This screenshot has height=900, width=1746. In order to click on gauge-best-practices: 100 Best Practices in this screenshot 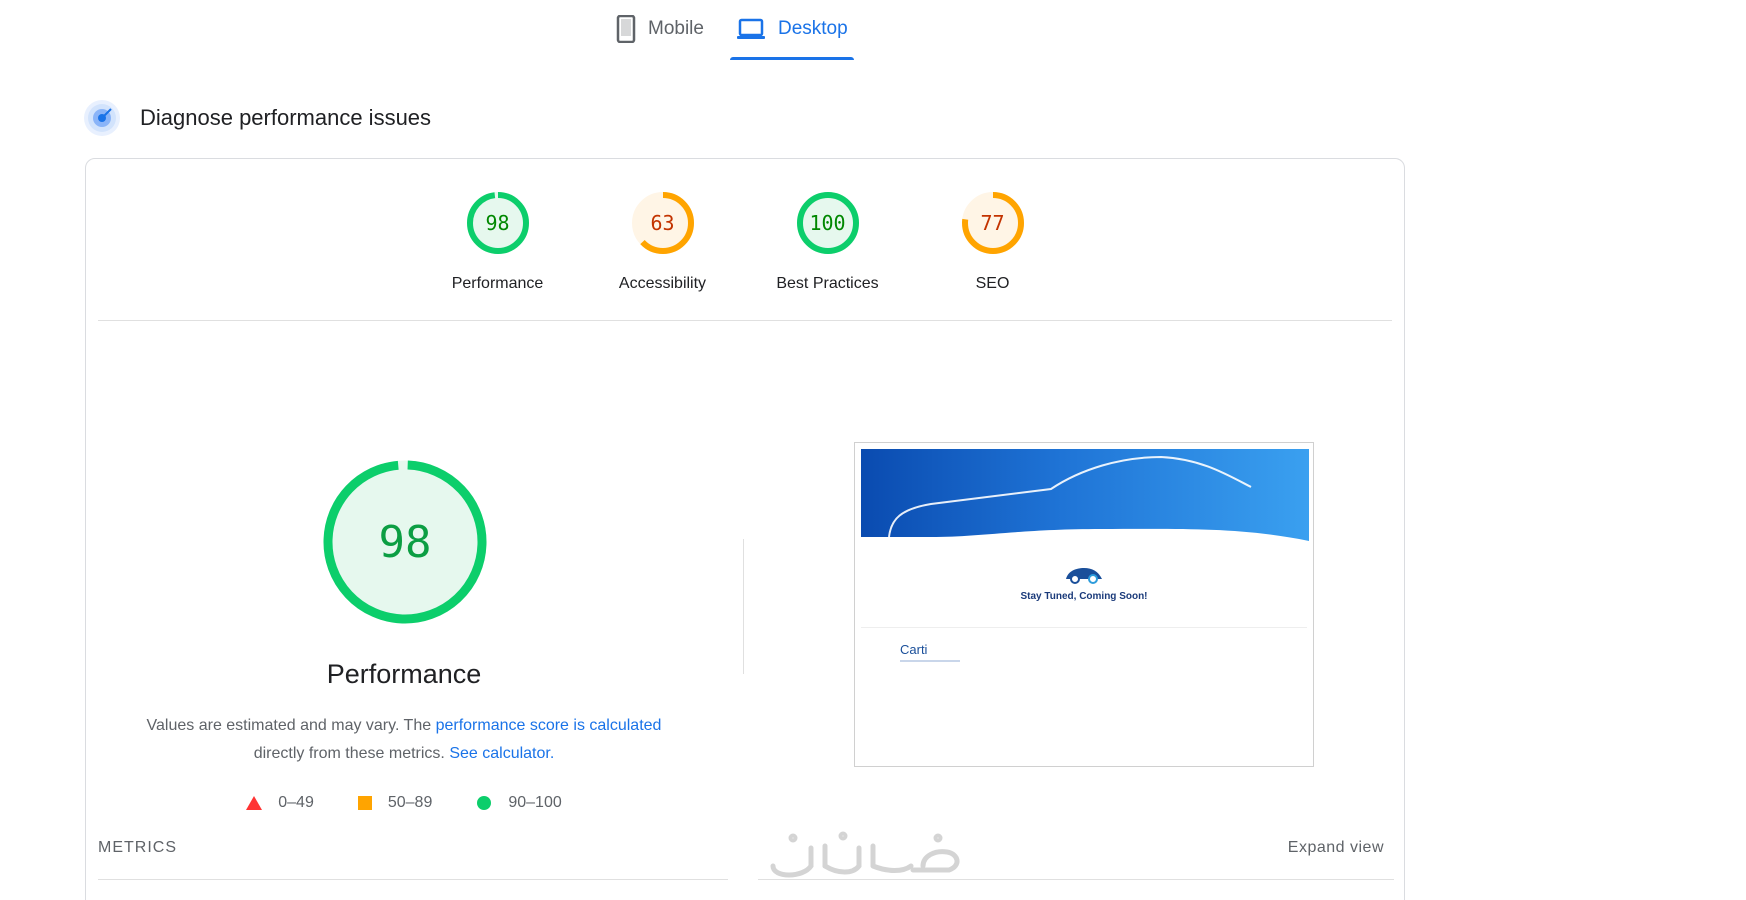, I will do `click(827, 241)`.